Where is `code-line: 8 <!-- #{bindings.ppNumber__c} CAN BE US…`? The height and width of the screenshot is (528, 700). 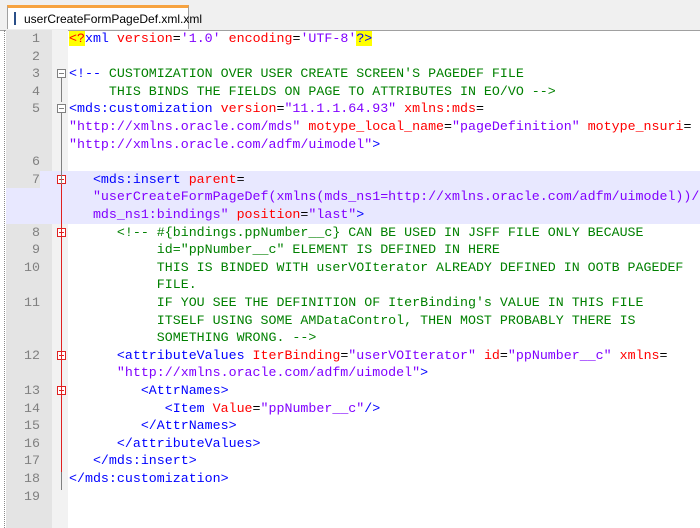 code-line: 8 <!-- #{bindings.ppNumber__c} CAN BE US… is located at coordinates (353, 233).